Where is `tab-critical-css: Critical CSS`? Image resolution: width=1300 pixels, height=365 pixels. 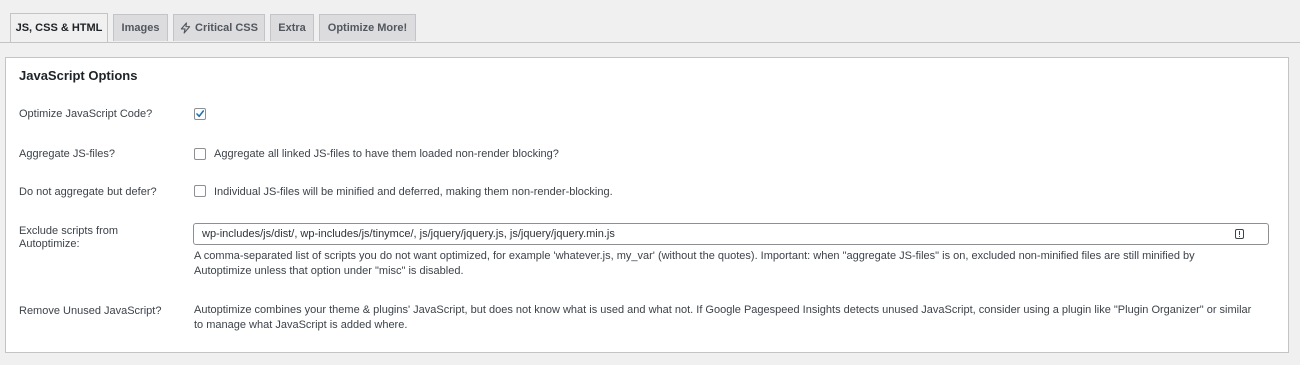 tab-critical-css: Critical CSS is located at coordinates (219, 27).